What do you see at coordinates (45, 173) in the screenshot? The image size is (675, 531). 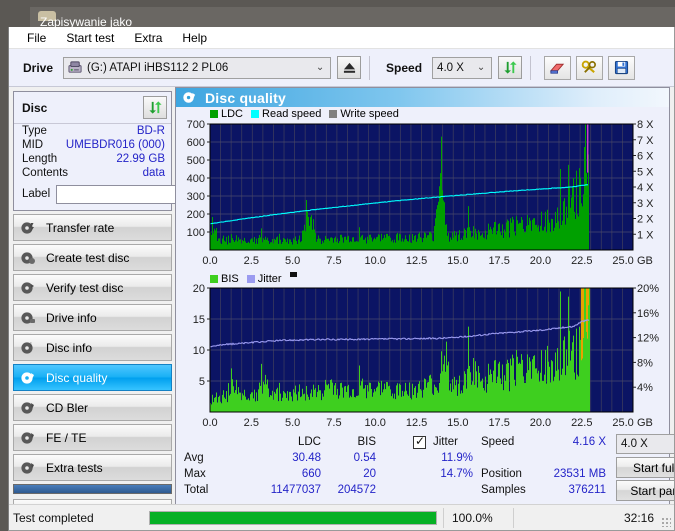 I see `disc-row-key: Contents` at bounding box center [45, 173].